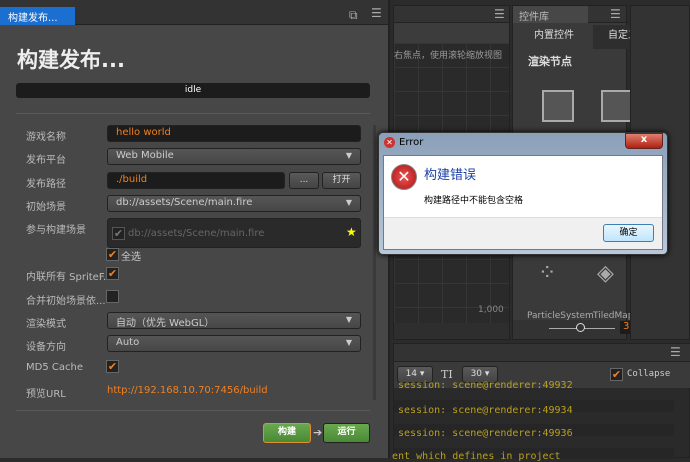 This screenshot has width=690, height=462. Describe the element at coordinates (193, 90) in the screenshot. I see `status-bar: idle` at that location.